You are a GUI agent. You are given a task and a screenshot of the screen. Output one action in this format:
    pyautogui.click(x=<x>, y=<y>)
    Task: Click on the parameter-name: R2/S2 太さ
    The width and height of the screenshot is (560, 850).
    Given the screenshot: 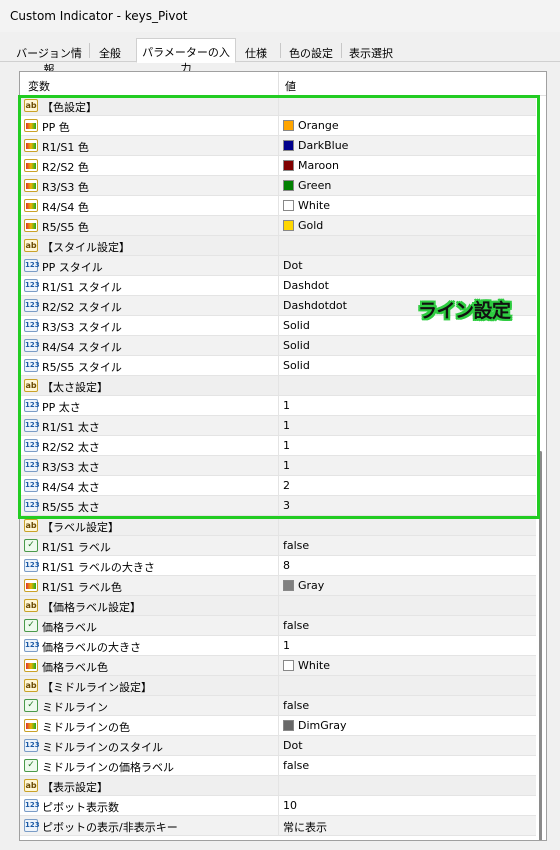 What is the action you would take?
    pyautogui.click(x=71, y=447)
    